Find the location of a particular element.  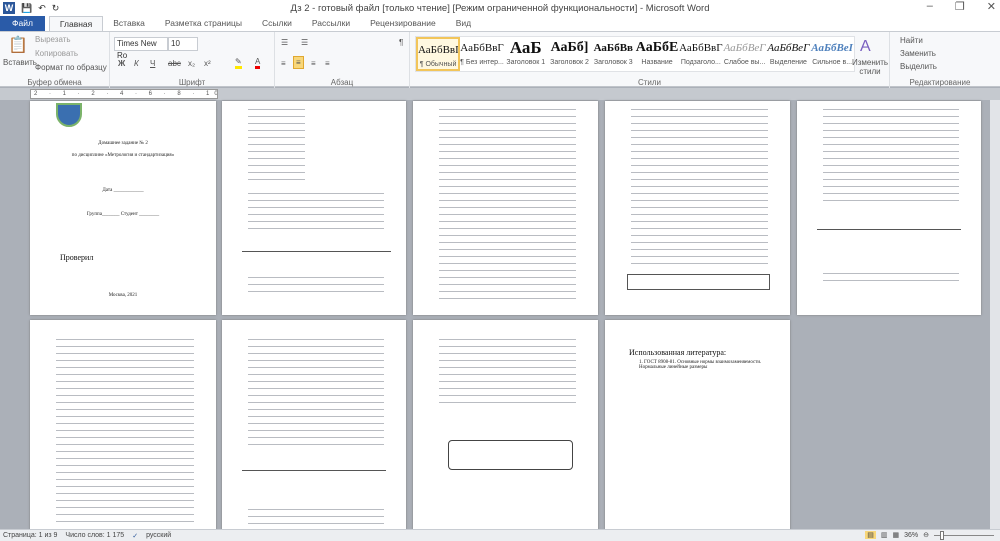

minimize-button: – is located at coordinates (930, 6).